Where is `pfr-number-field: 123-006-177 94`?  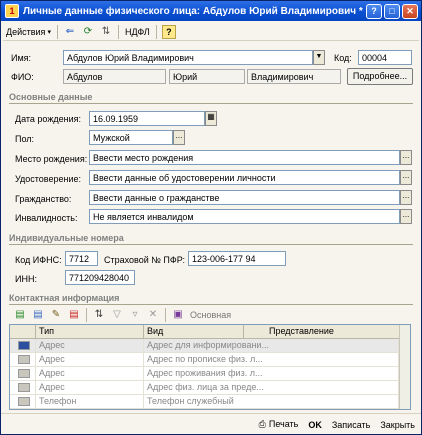 pfr-number-field: 123-006-177 94 is located at coordinates (237, 258).